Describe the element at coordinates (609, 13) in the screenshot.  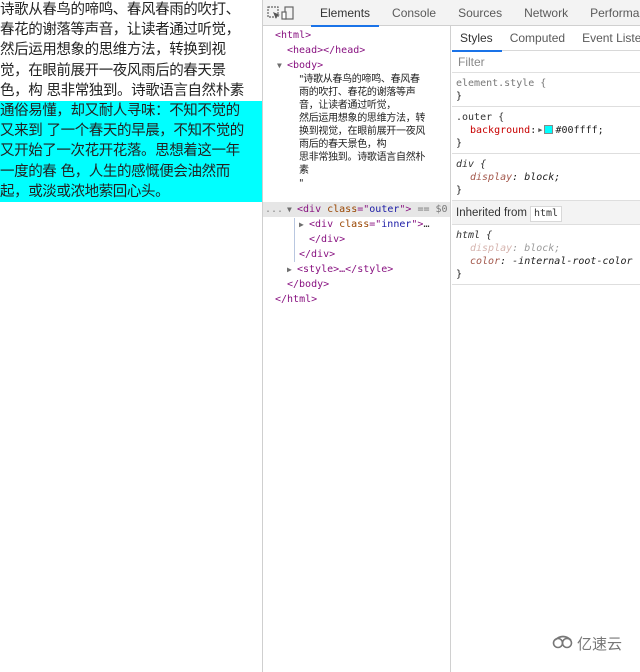
I see `tab-performance: Performa` at that location.